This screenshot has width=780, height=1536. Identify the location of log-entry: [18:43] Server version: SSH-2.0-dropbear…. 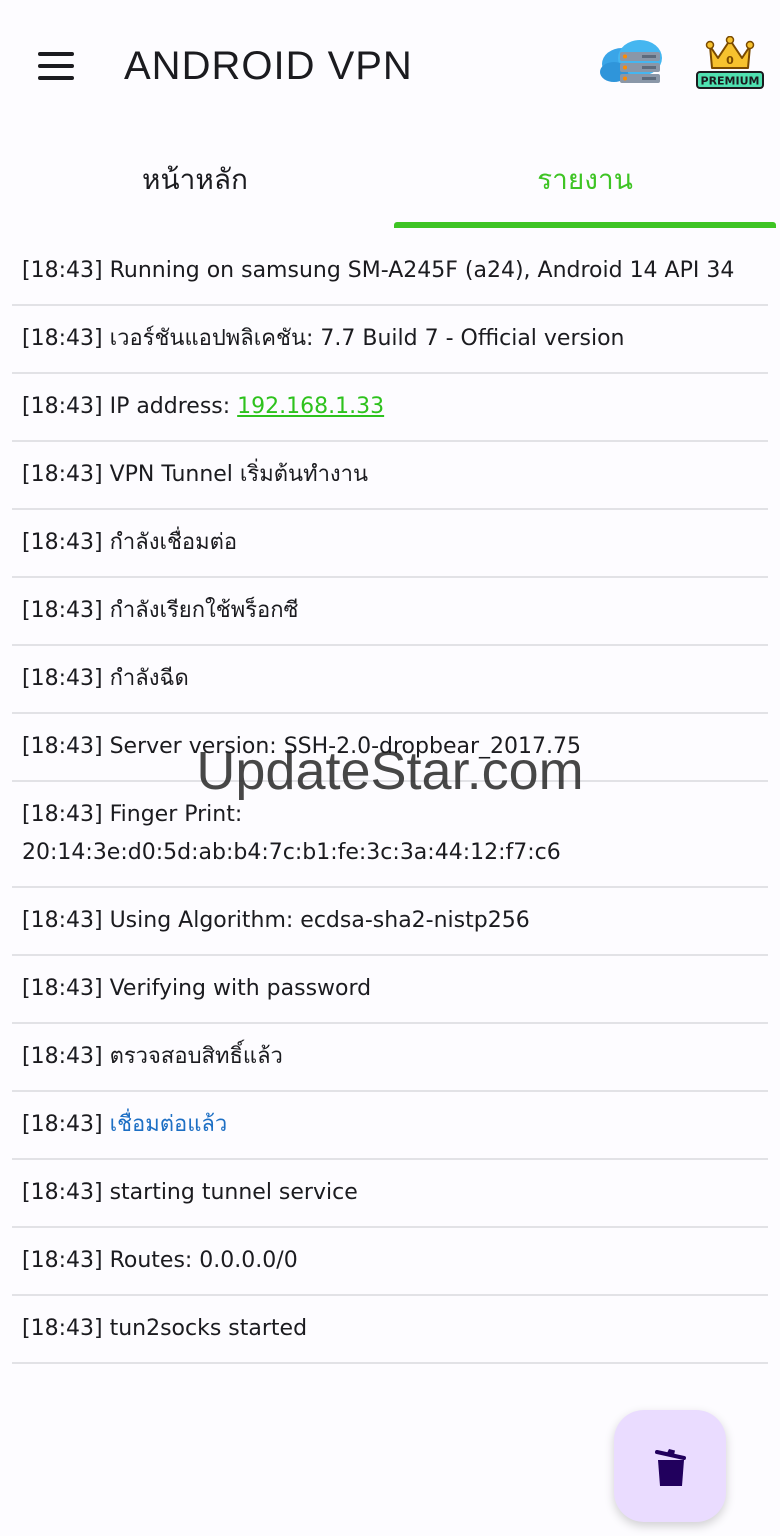
(390, 748).